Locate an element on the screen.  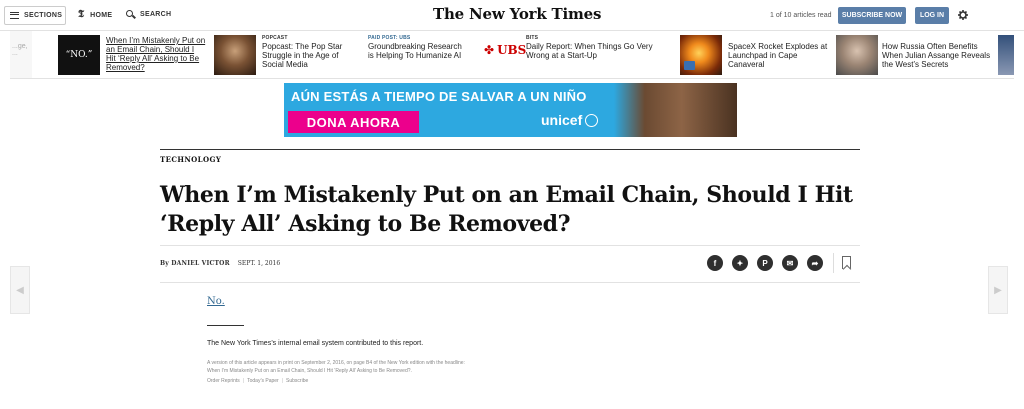
nyt-logo: The New York Times is located at coordinates (517, 14).